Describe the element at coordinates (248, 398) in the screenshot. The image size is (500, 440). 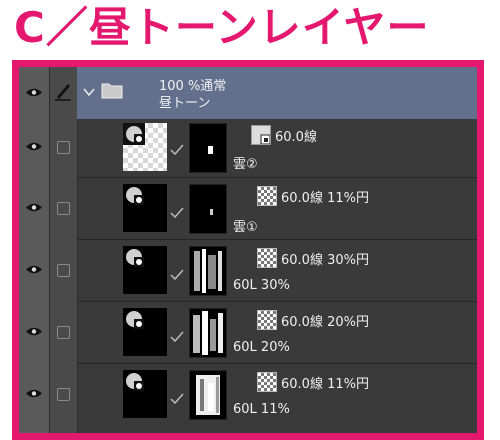
I see `layer-row: 60.0線 11%円 60L 11%` at that location.